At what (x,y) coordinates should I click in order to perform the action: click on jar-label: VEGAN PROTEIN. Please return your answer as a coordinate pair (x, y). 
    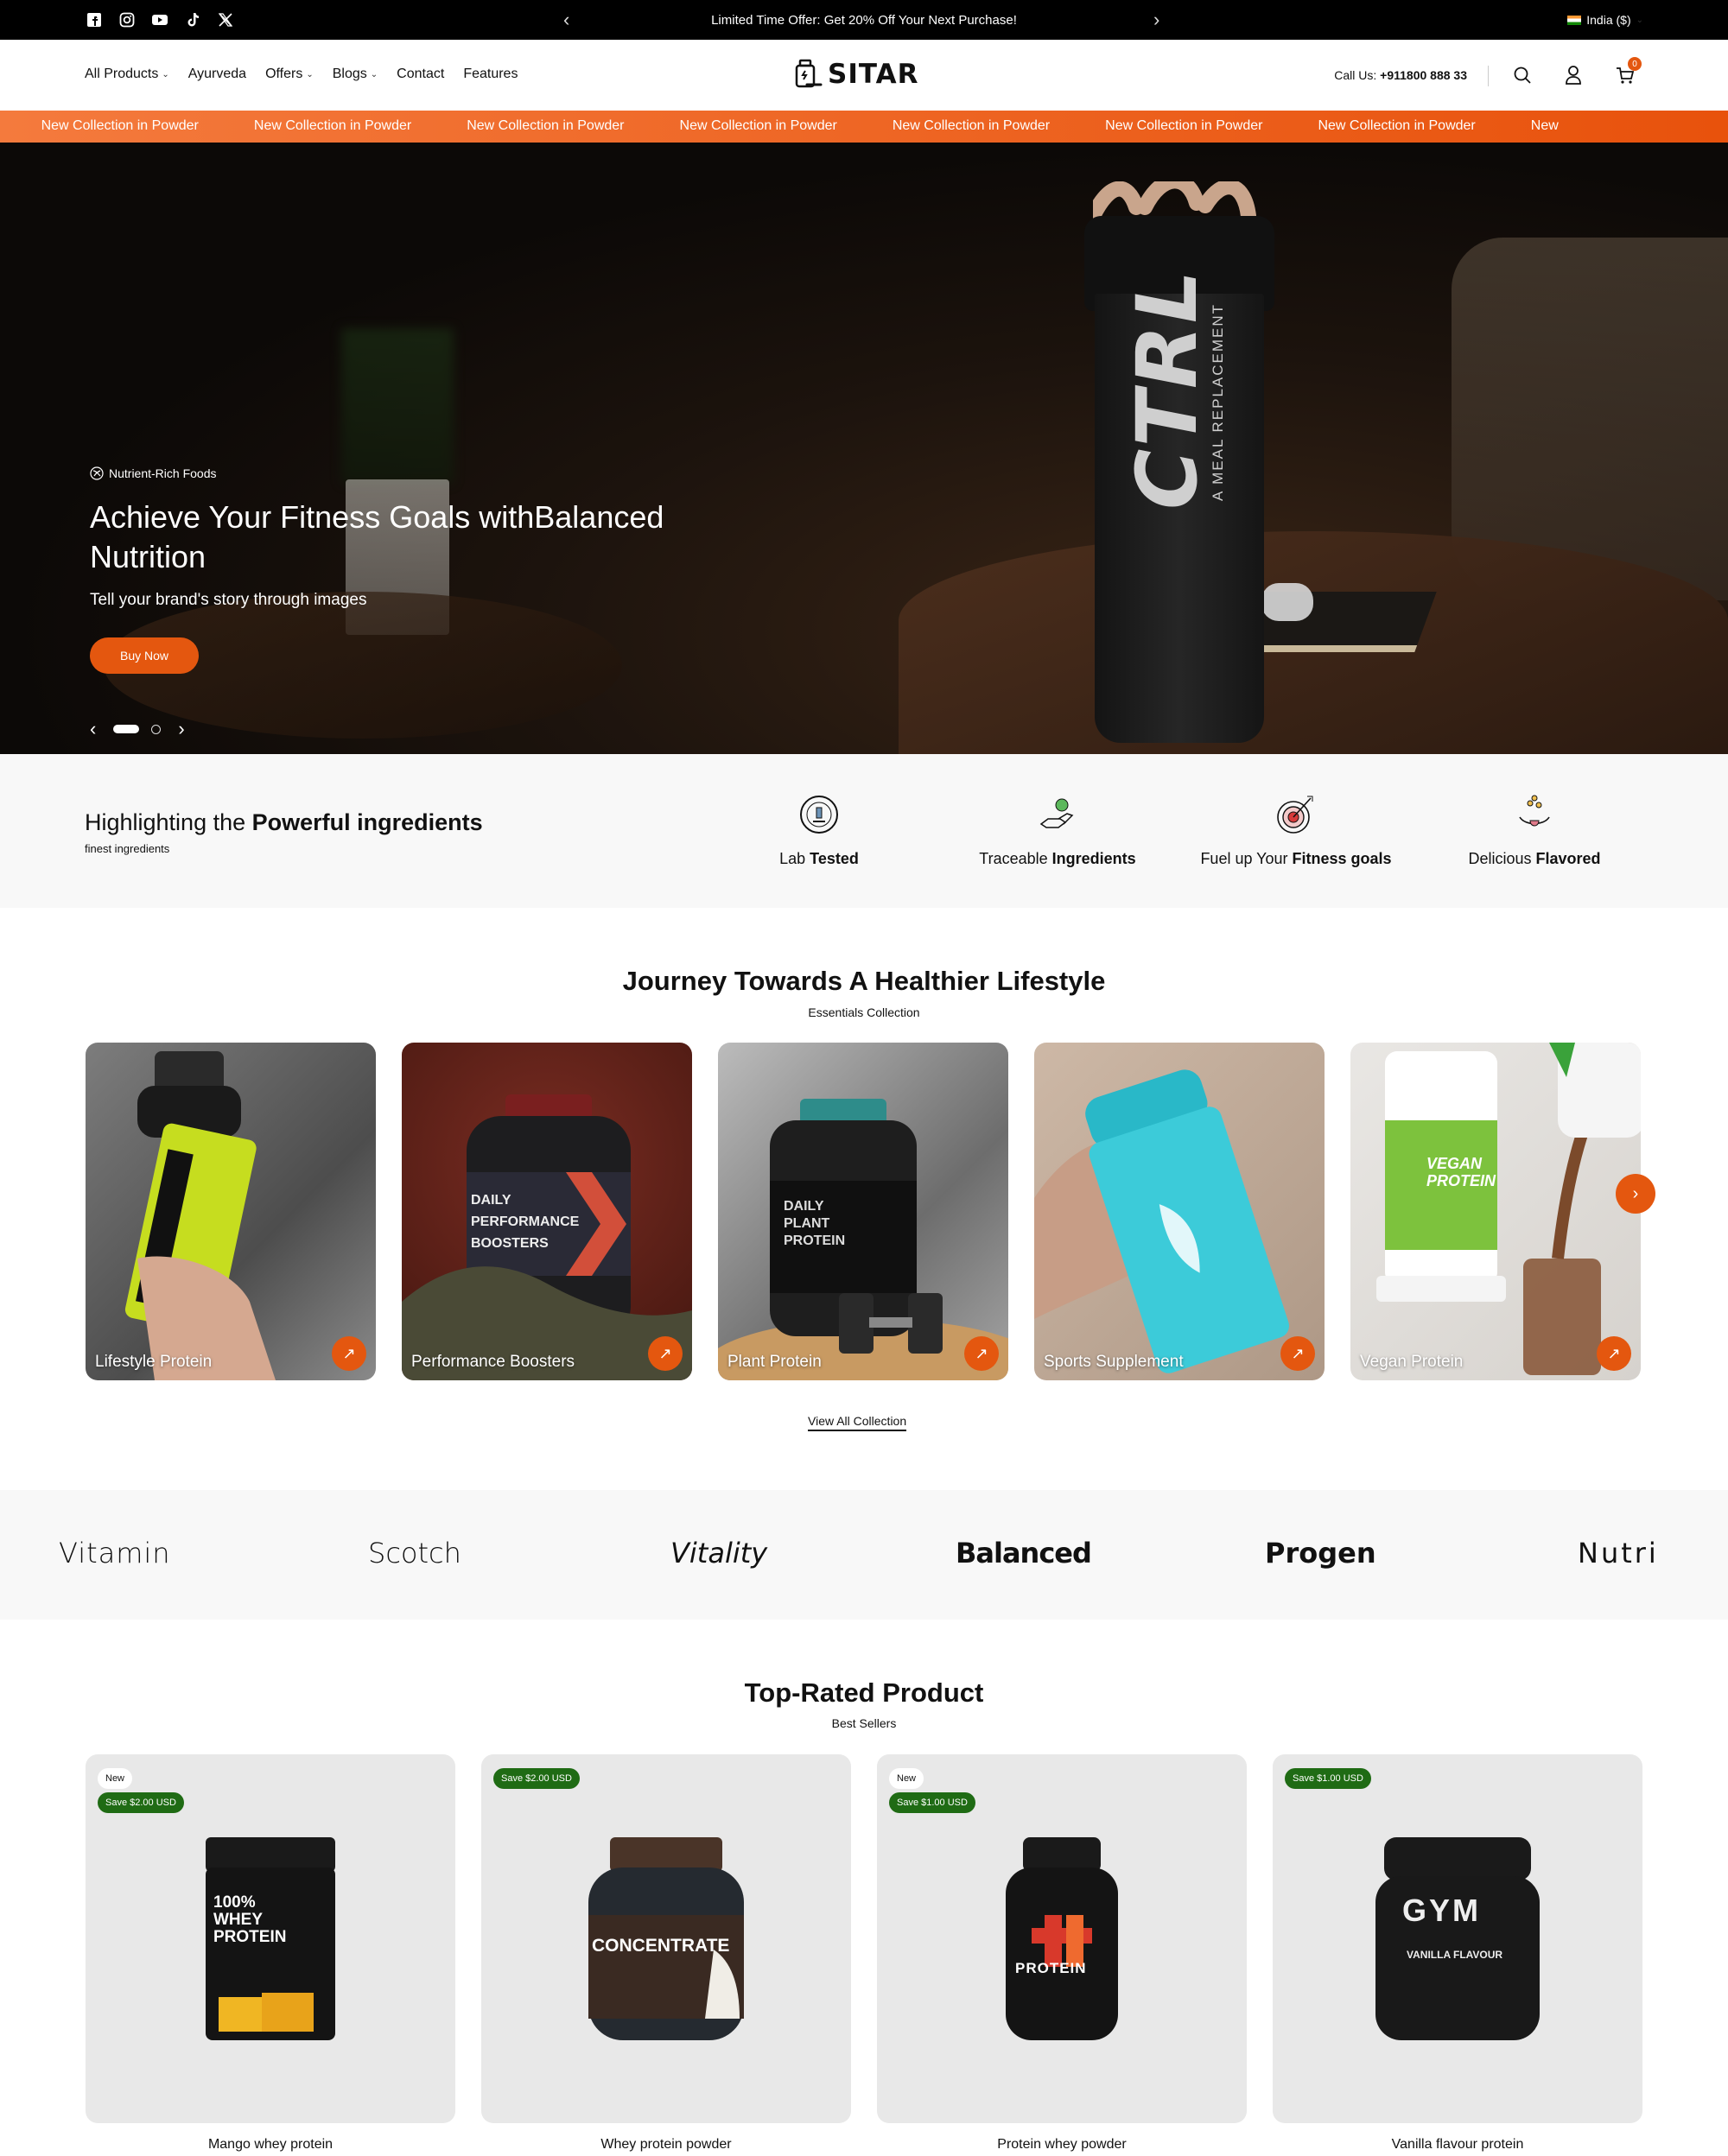
    Looking at the image, I should click on (1461, 1172).